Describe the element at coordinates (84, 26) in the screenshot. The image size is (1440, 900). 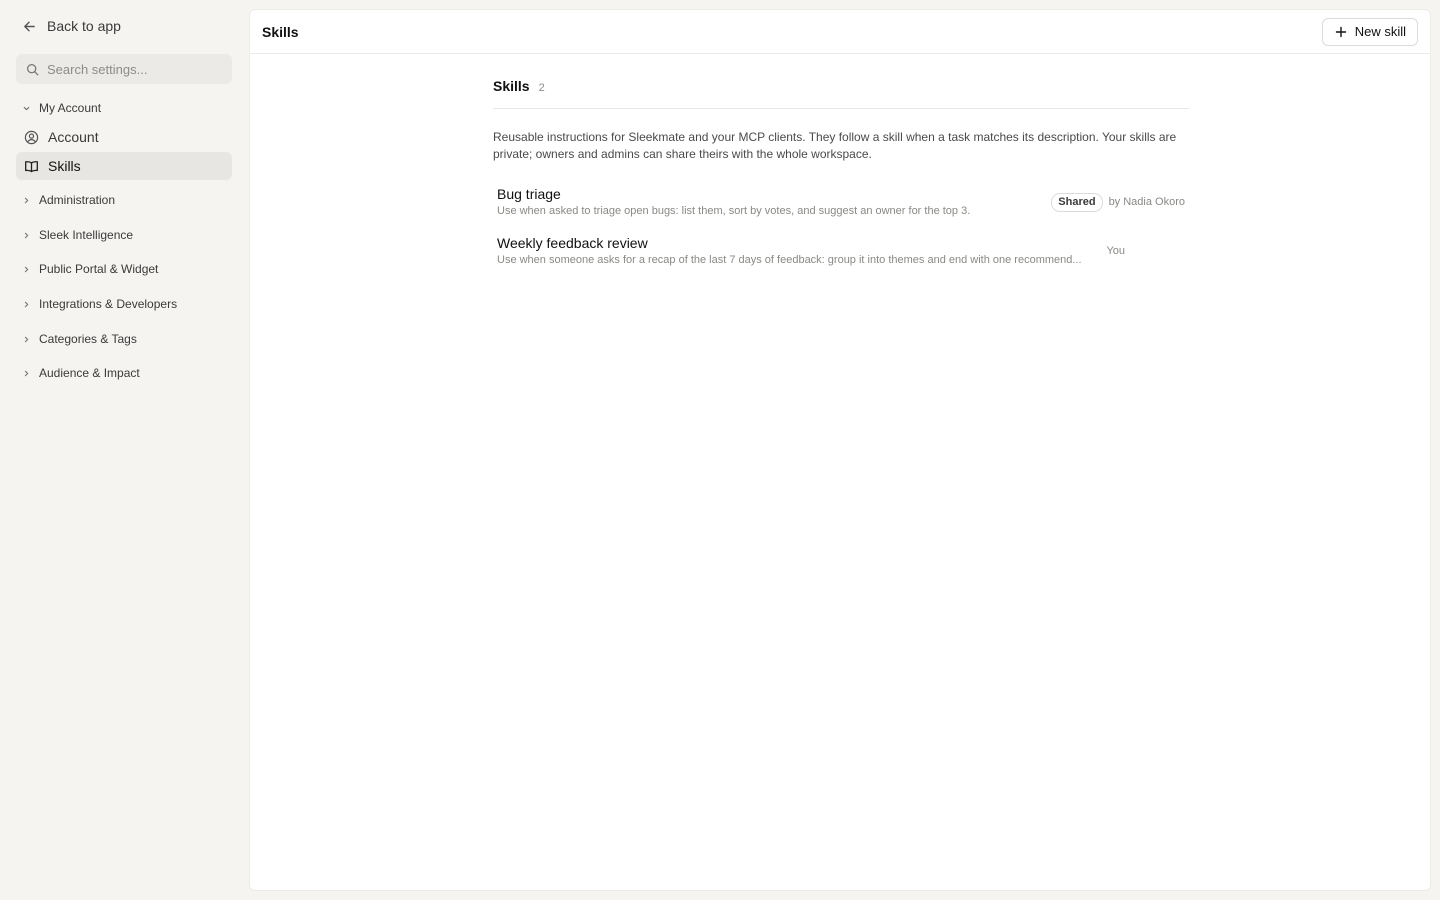
I see `back-to-app-label: Back to app` at that location.